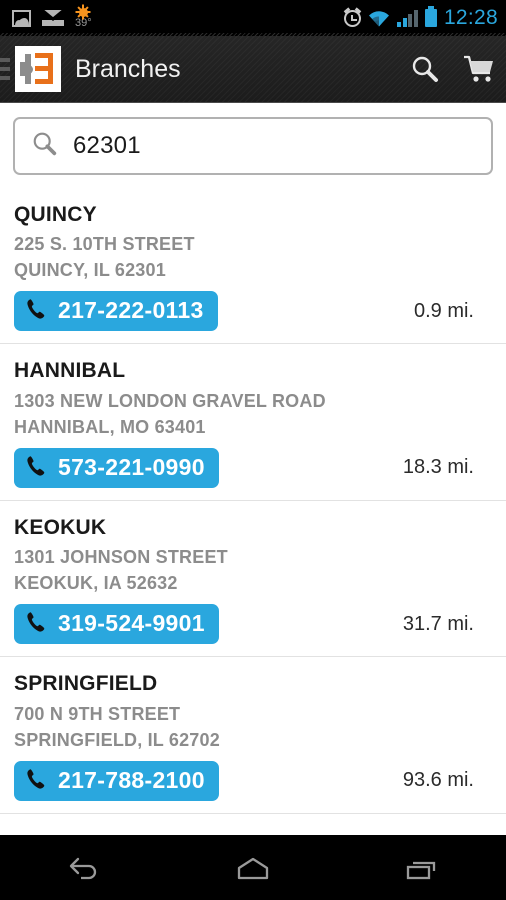 This screenshot has width=506, height=900. What do you see at coordinates (97, 713) in the screenshot?
I see `branch-street: 700 N 9TH STREET` at bounding box center [97, 713].